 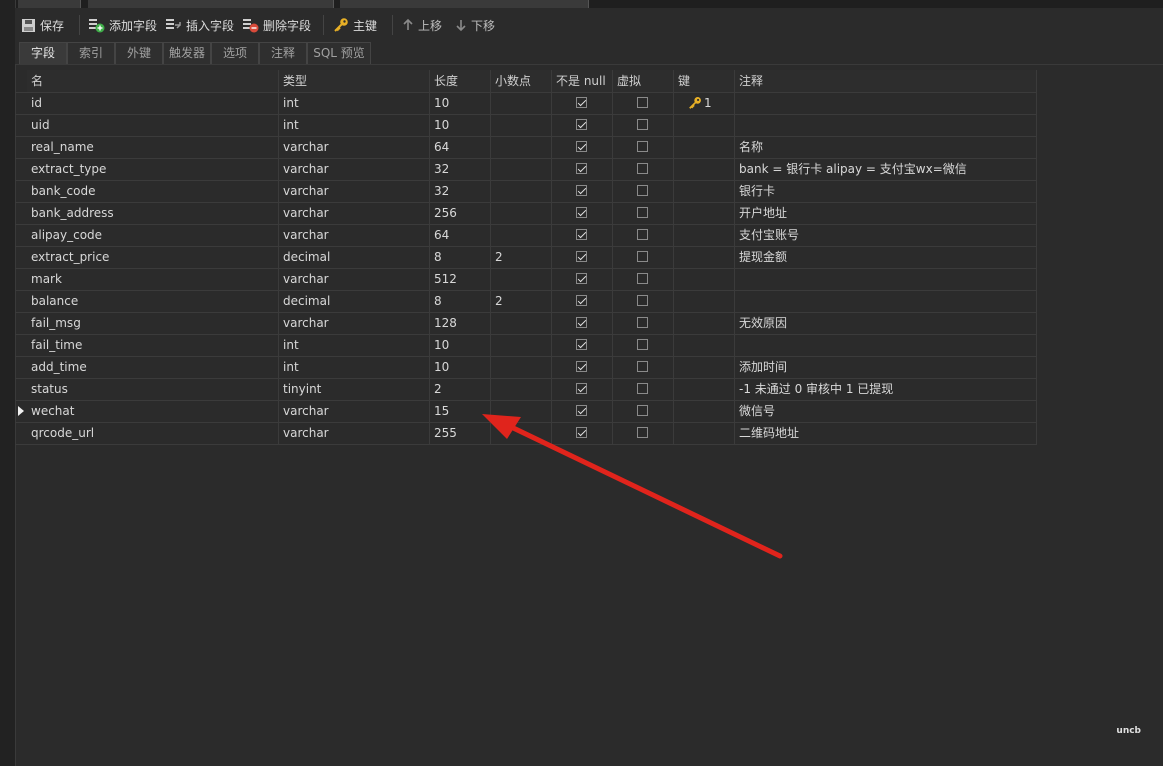 What do you see at coordinates (632, 486) in the screenshot?
I see `annotation-arrow` at bounding box center [632, 486].